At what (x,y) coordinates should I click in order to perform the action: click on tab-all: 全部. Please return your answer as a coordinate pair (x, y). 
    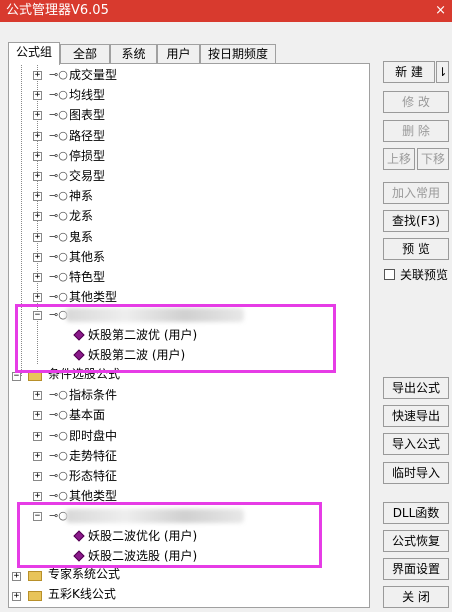
    Looking at the image, I should click on (85, 54).